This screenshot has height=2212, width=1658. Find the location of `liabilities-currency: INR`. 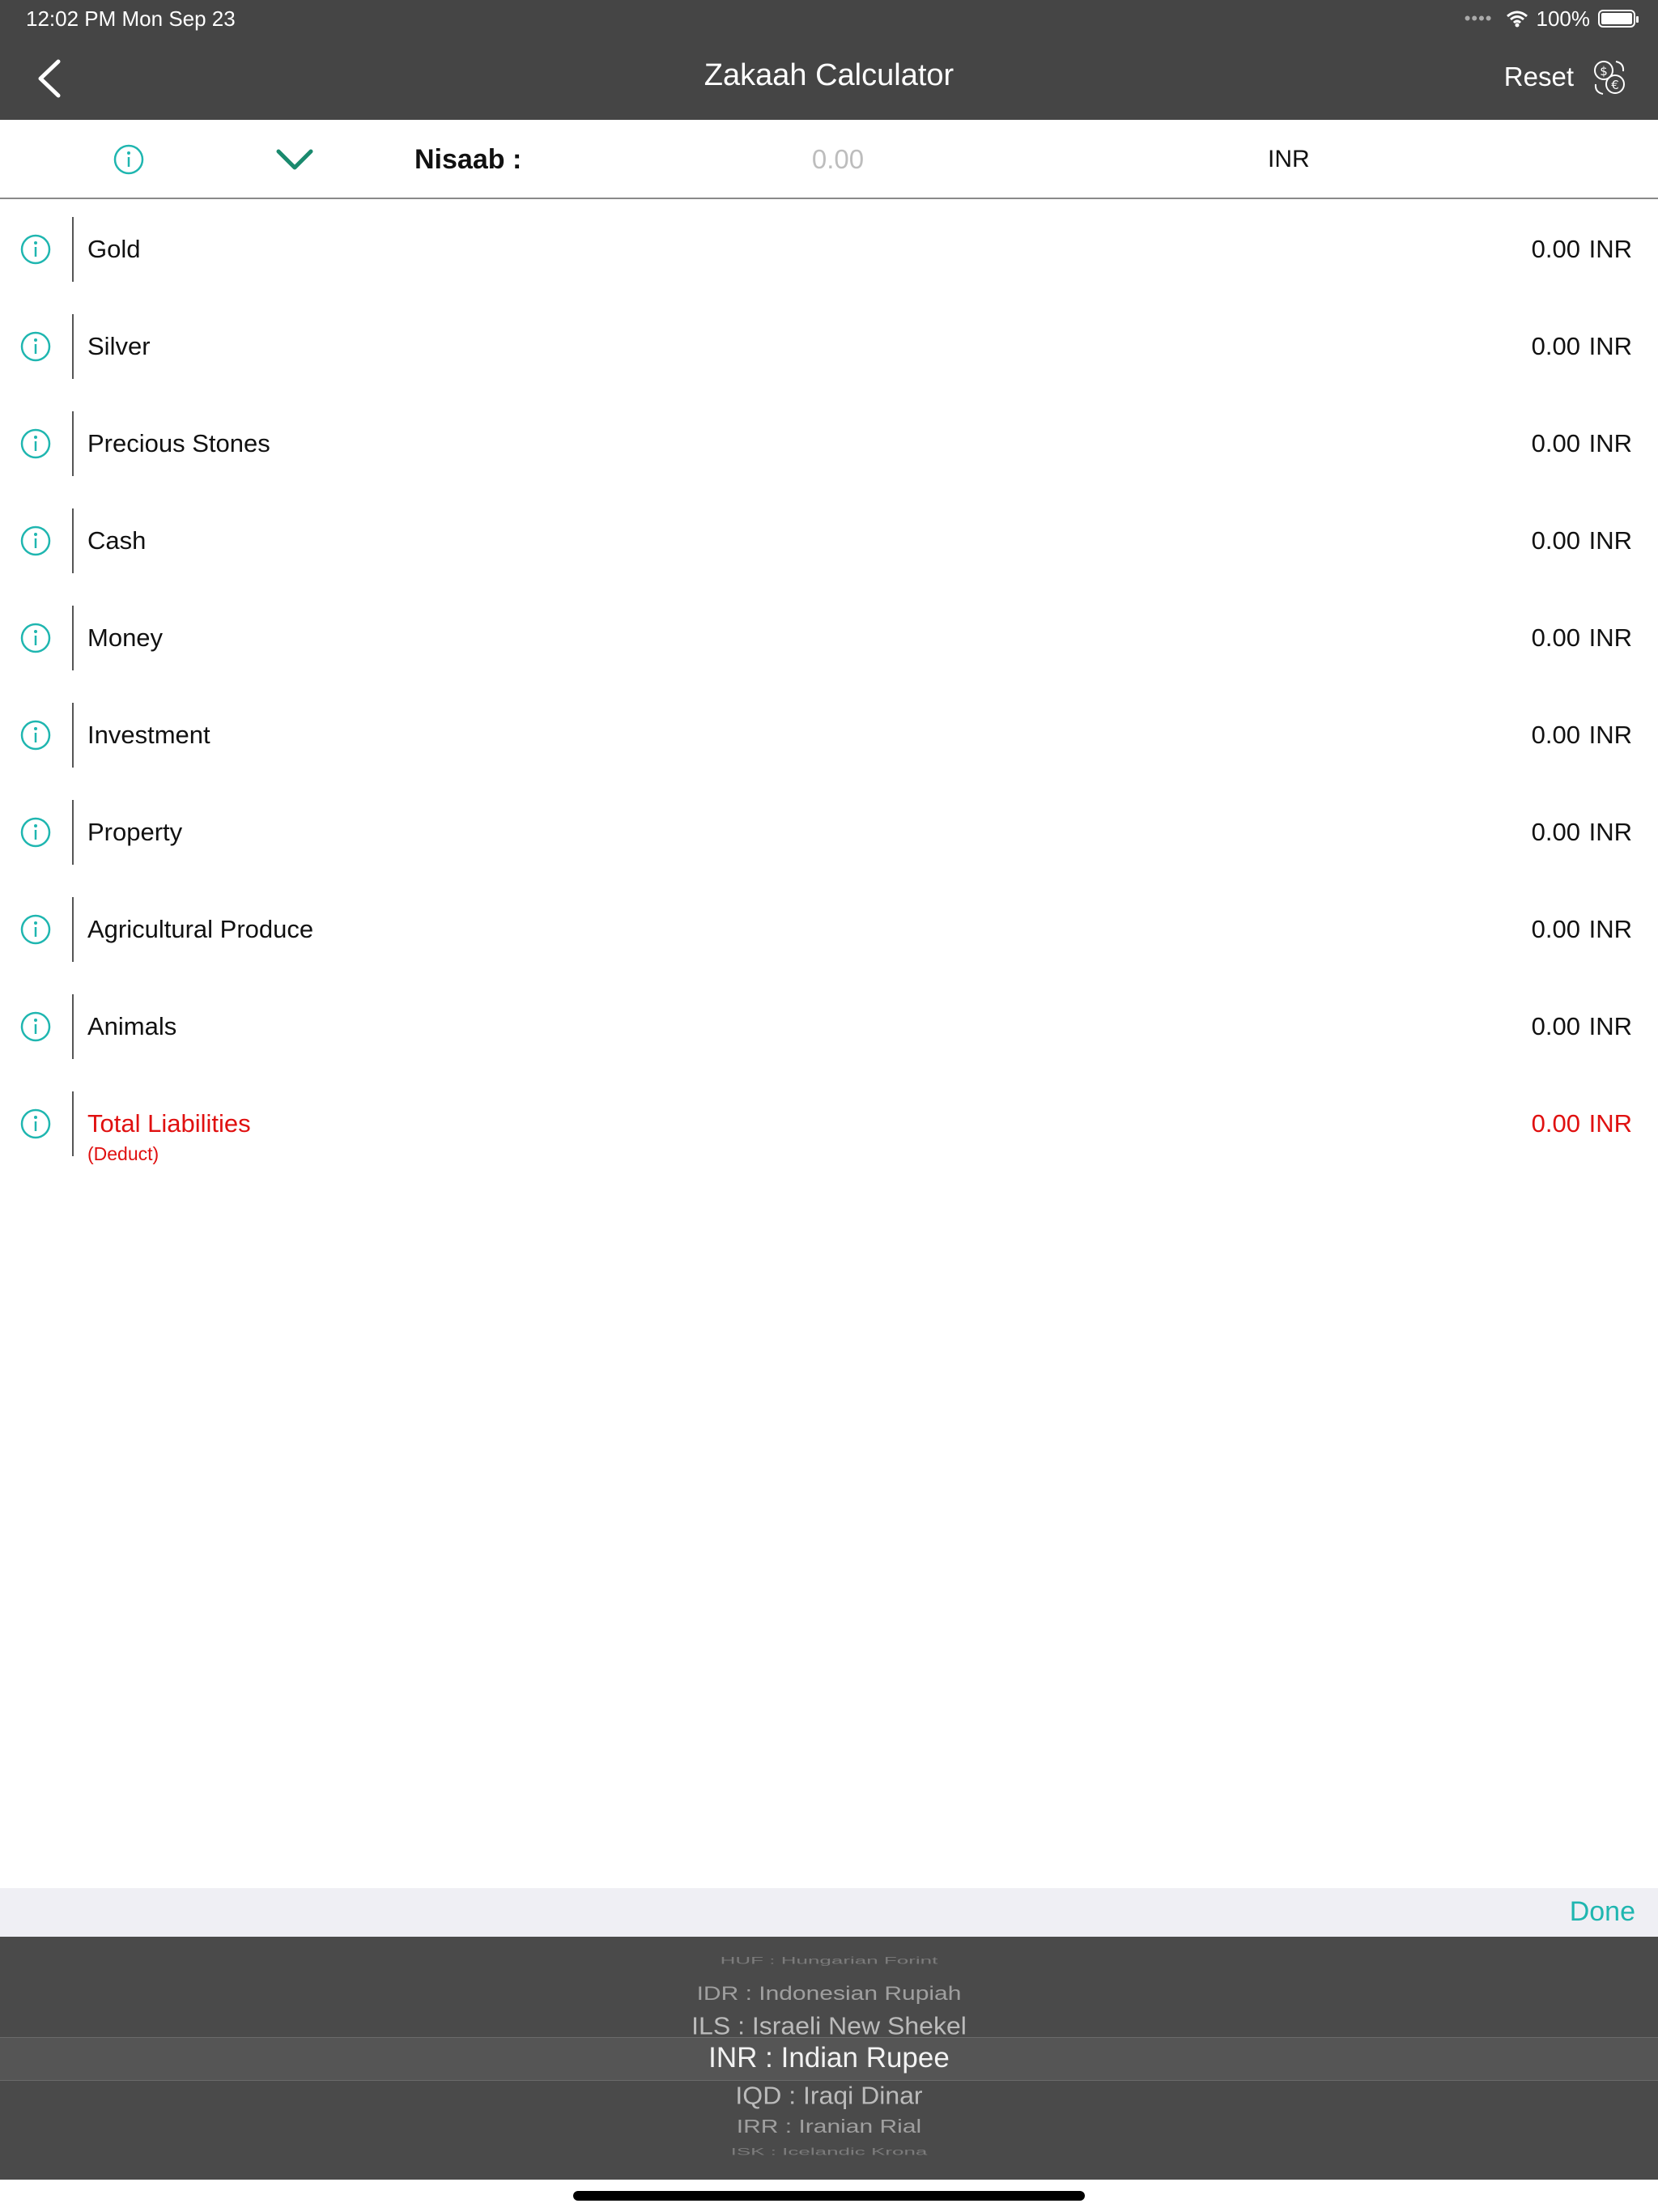

liabilities-currency: INR is located at coordinates (1610, 1123).